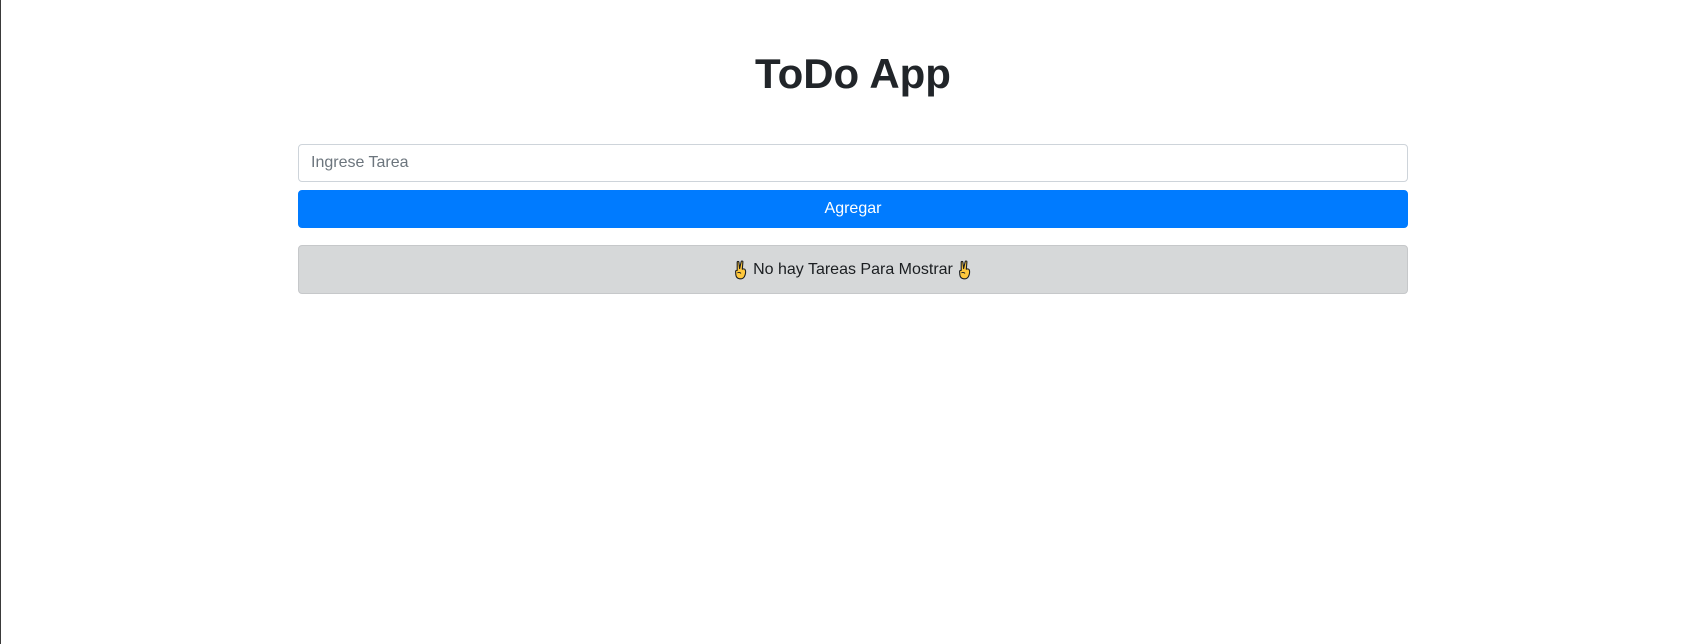 The image size is (1704, 644). I want to click on empty-tasks-message: No hay Tareas Para Mostrar, so click(853, 269).